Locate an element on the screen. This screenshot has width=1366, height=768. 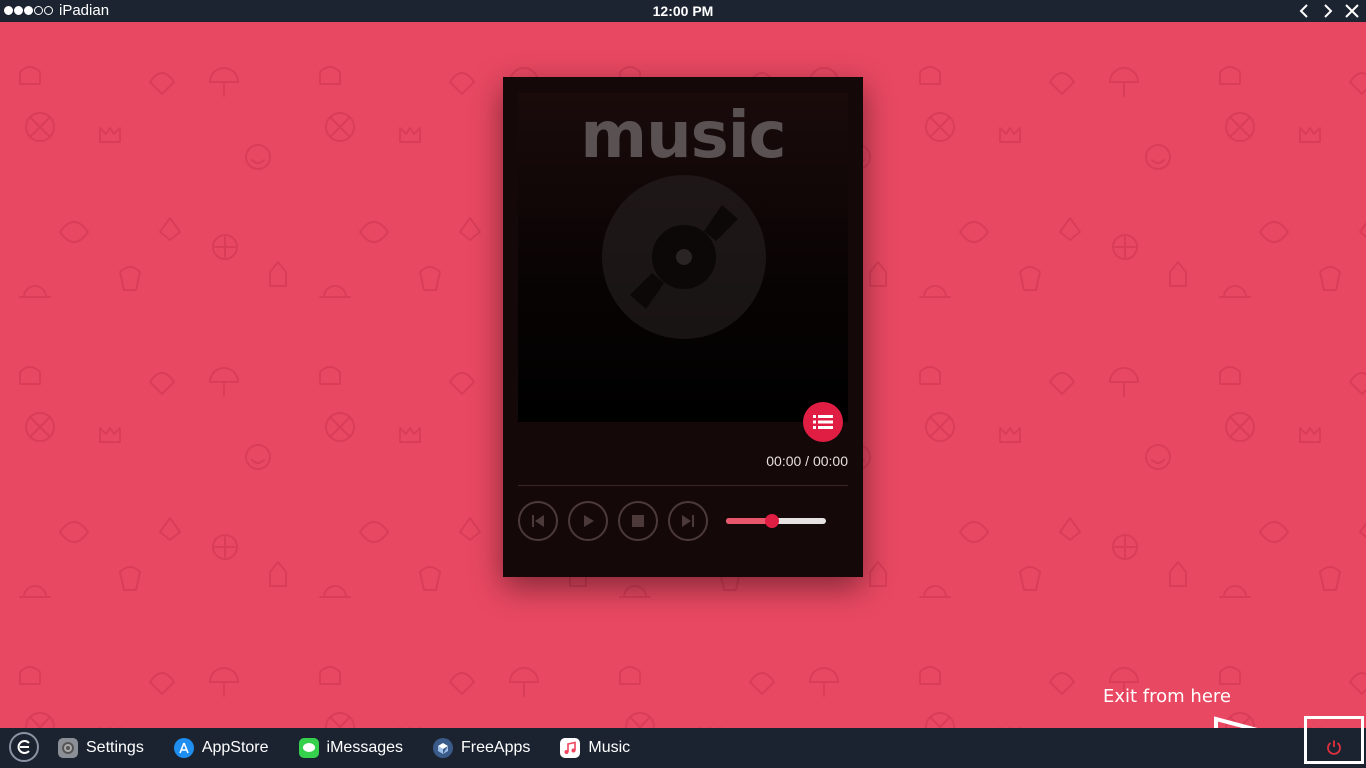
volume-knob is located at coordinates (772, 521).